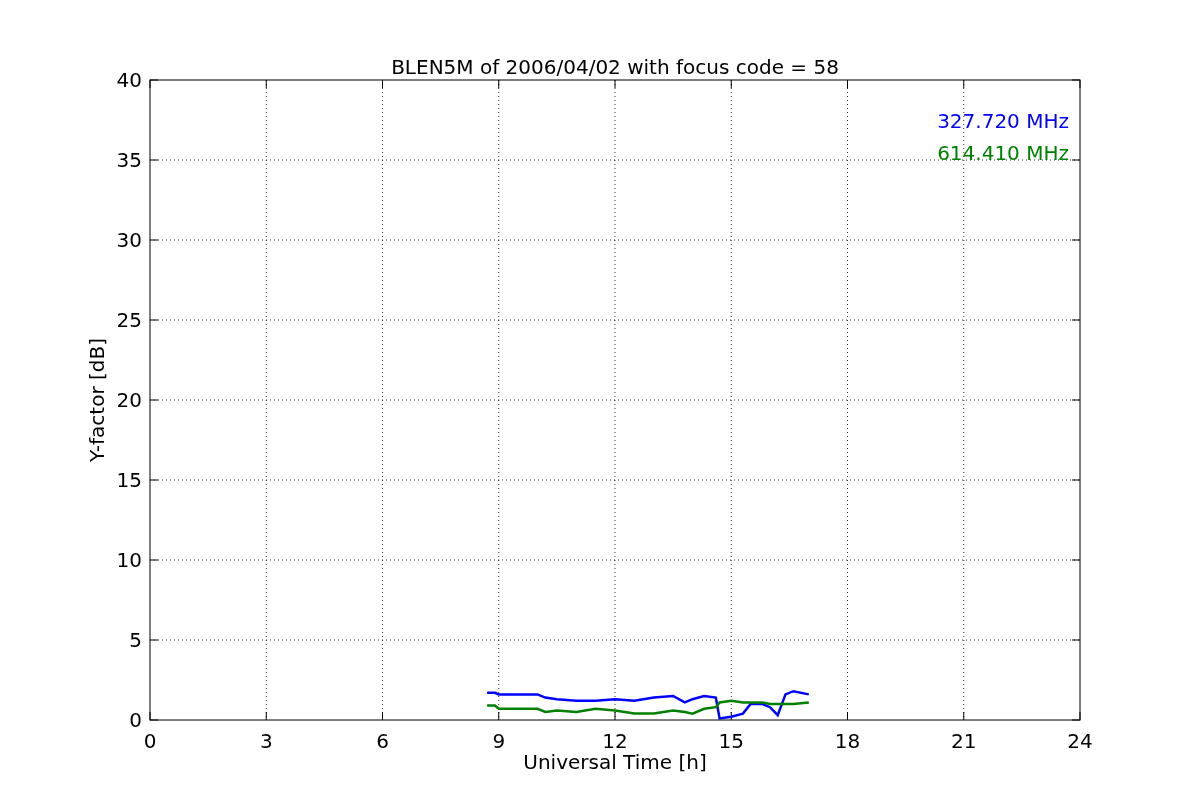 This screenshot has height=800, width=1200. I want to click on x-tick-label: 21, so click(964, 741).